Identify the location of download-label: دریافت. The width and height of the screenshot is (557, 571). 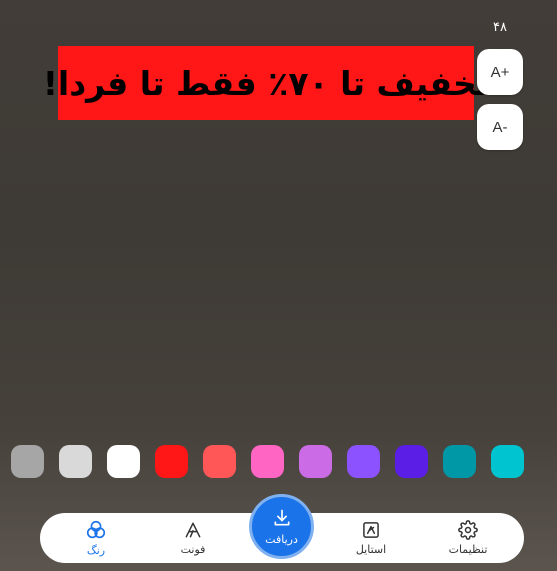
(281, 539).